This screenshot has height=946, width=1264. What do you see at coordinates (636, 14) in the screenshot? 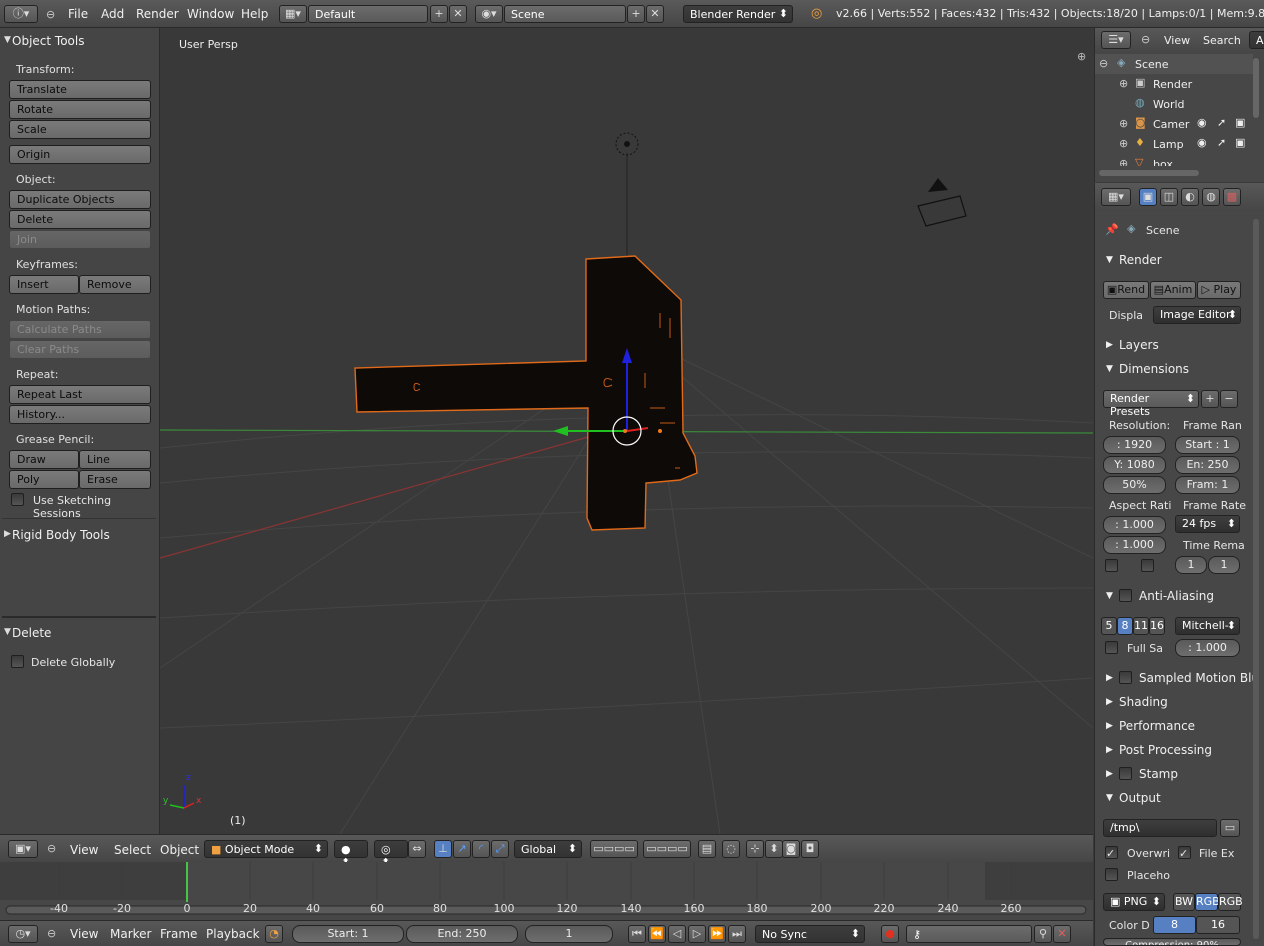
I see `add-scene-icon: +` at bounding box center [636, 14].